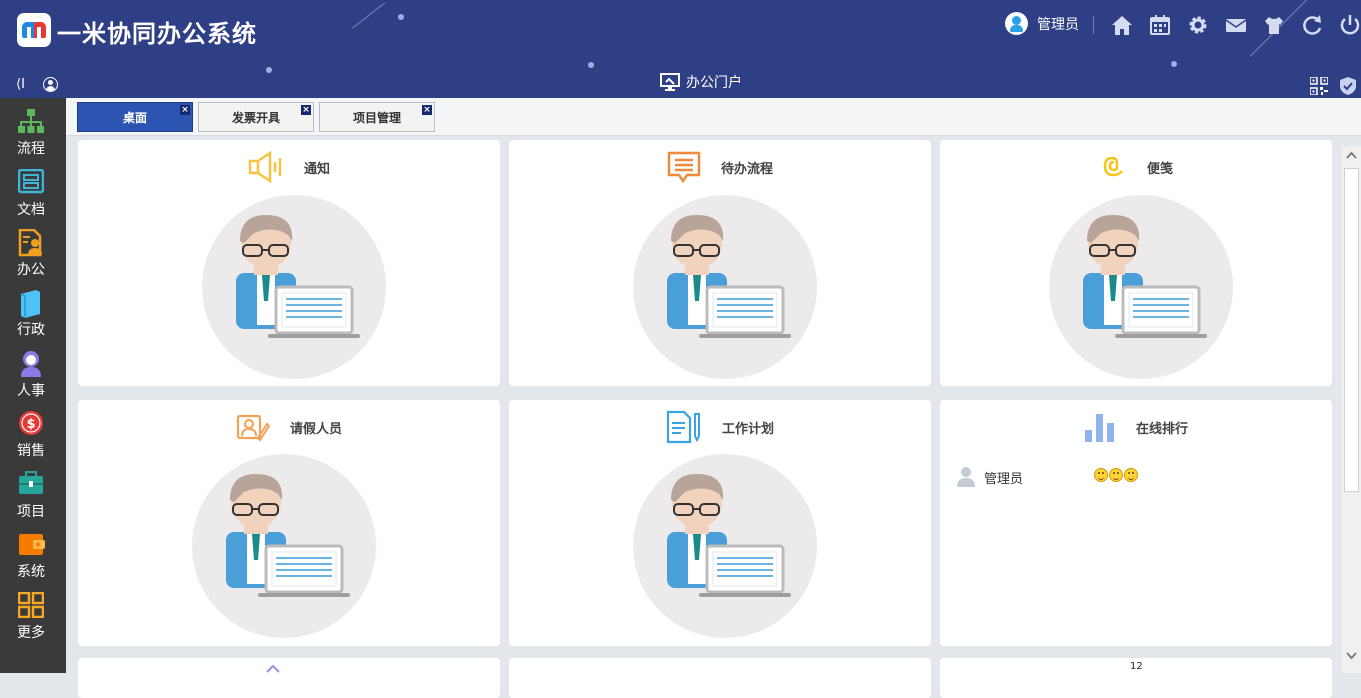 This screenshot has width=1361, height=698. Describe the element at coordinates (31, 181) in the screenshot. I see `document-icon` at that location.